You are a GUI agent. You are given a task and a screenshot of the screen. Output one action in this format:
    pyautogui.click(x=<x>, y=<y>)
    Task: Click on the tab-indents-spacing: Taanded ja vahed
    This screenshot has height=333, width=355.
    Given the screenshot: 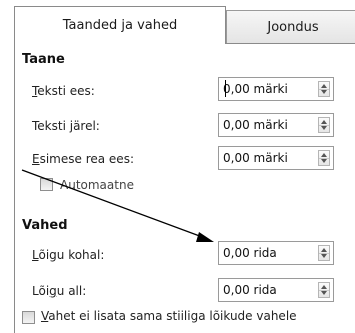 What is the action you would take?
    pyautogui.click(x=120, y=25)
    